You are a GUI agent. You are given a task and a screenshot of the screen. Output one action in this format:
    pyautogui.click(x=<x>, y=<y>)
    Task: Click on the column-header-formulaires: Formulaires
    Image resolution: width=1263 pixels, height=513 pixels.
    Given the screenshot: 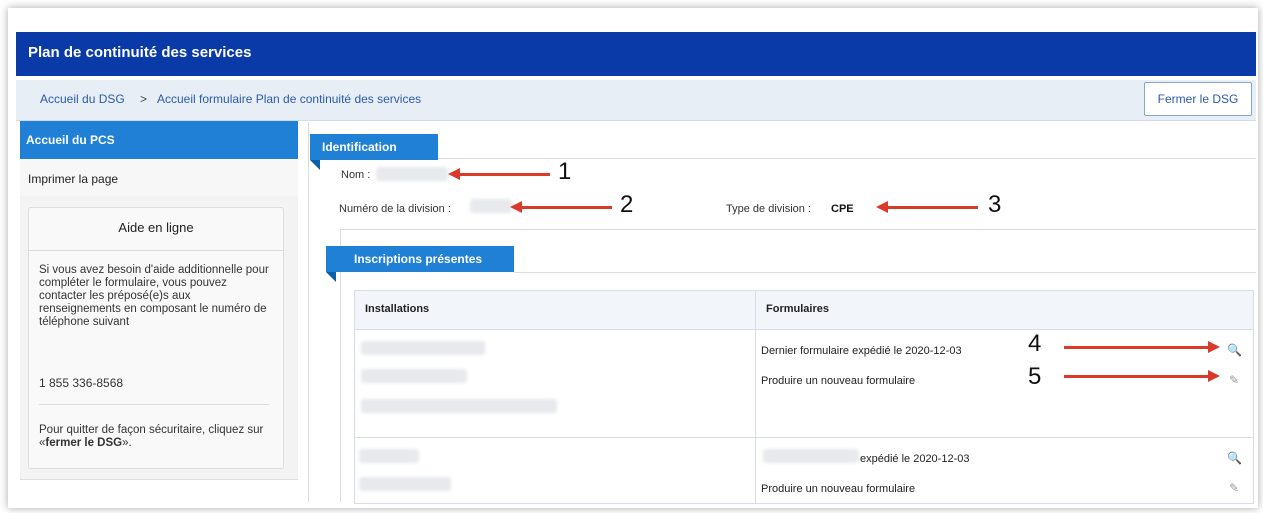 What is the action you would take?
    pyautogui.click(x=1004, y=310)
    